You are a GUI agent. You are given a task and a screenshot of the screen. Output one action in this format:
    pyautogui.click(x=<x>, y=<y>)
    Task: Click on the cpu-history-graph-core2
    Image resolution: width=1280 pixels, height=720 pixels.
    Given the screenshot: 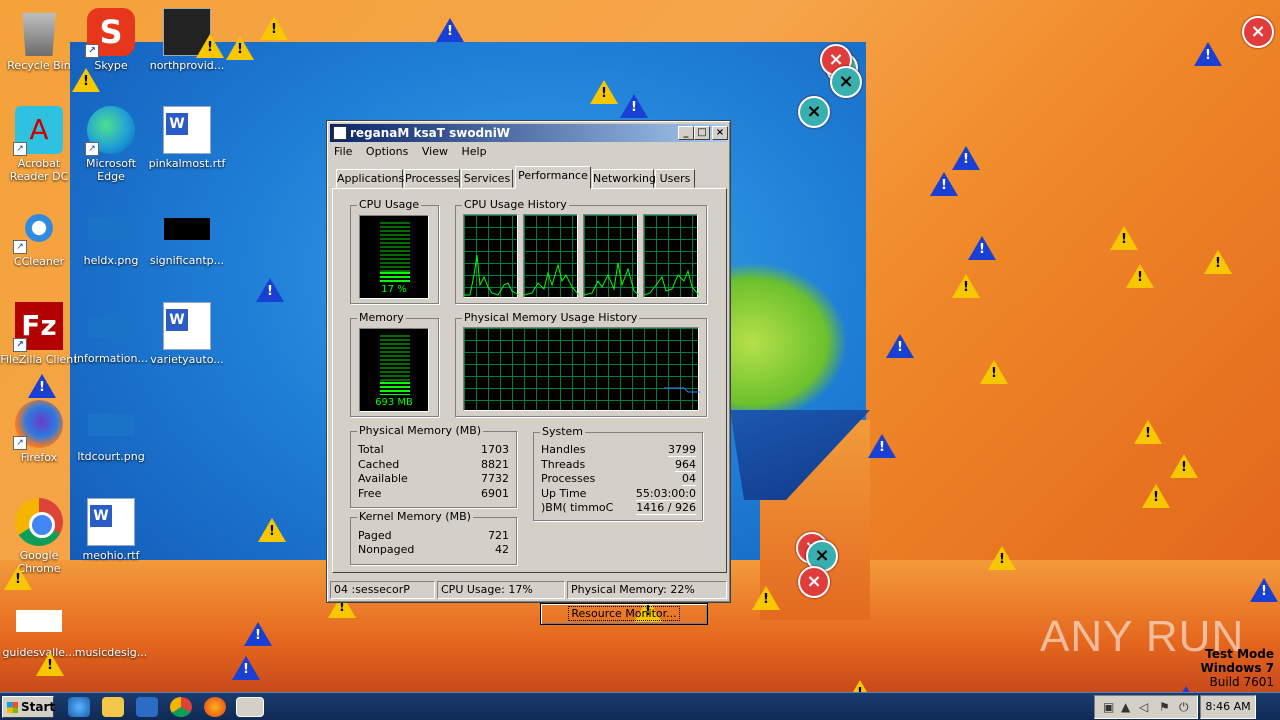 What is the action you would take?
    pyautogui.click(x=551, y=256)
    